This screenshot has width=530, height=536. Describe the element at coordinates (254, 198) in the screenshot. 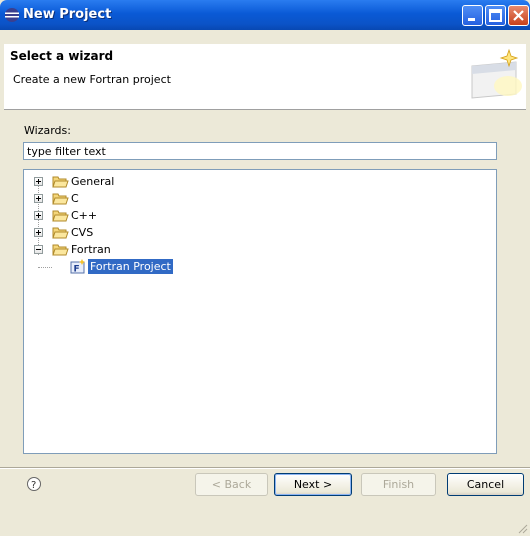

I see `tree-item-c: C` at that location.